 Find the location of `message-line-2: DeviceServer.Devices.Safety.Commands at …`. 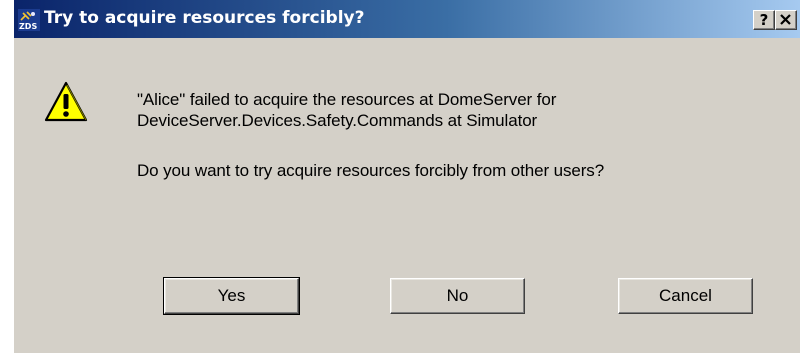

message-line-2: DeviceServer.Devices.Safety.Commands at … is located at coordinates (337, 120).